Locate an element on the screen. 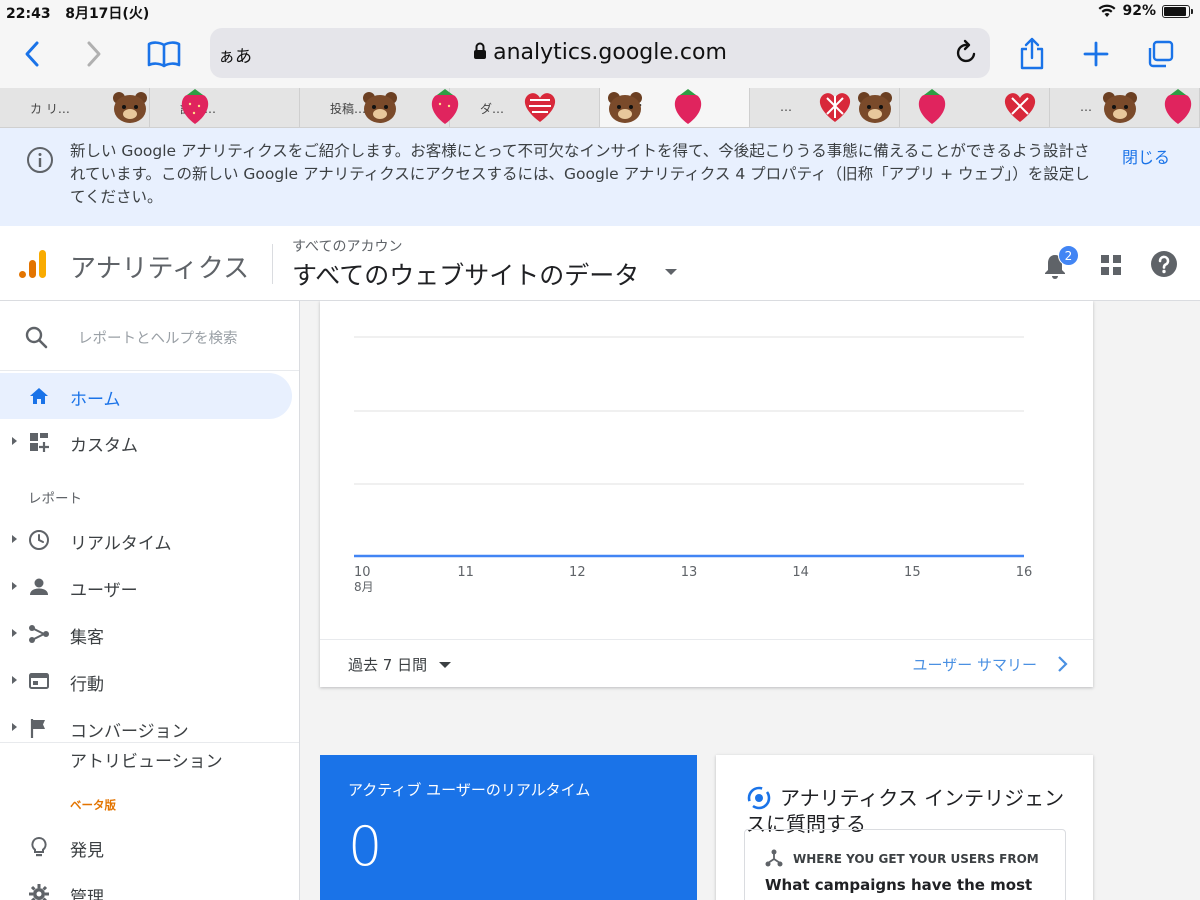 The height and width of the screenshot is (900, 1200). reload-icon is located at coordinates (967, 52).